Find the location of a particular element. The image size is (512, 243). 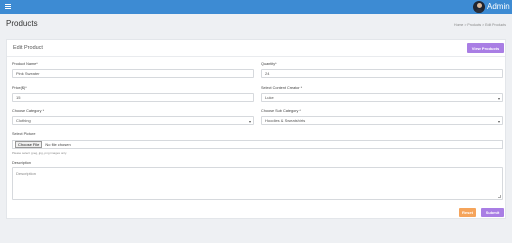

content-creator-label: Select Content Creator * is located at coordinates (282, 88).